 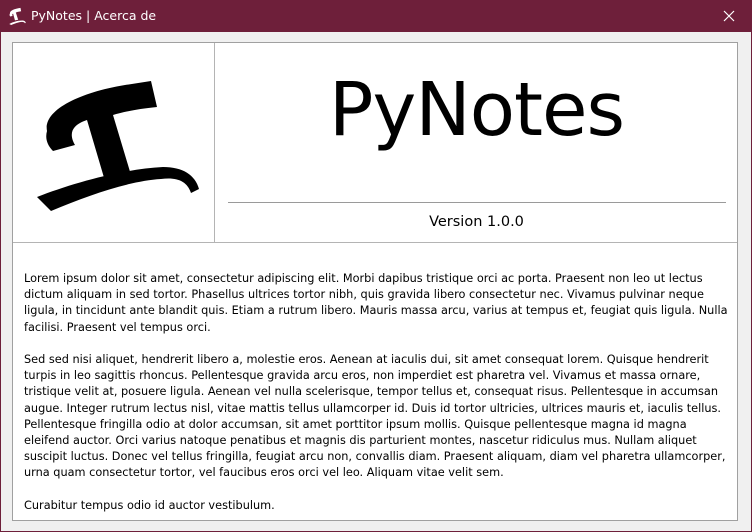 What do you see at coordinates (476, 222) in the screenshot?
I see `version-label: Version 1.0.0` at bounding box center [476, 222].